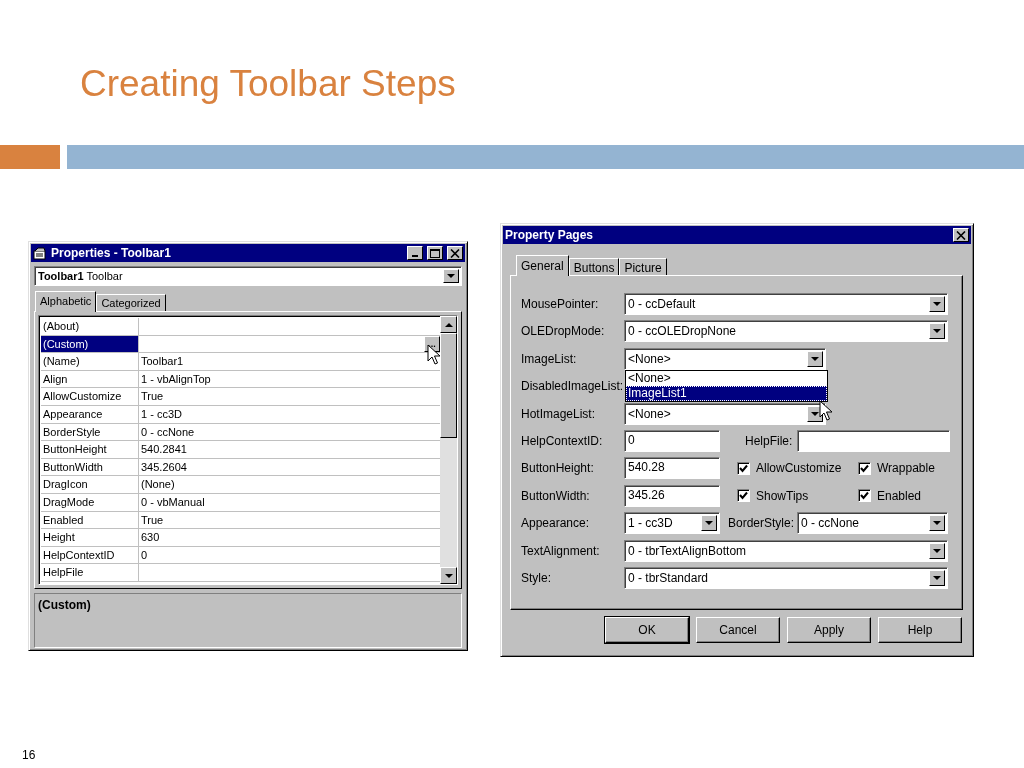 Image resolution: width=1024 pixels, height=768 pixels. What do you see at coordinates (556, 523) in the screenshot?
I see `field-label: Appearance:` at bounding box center [556, 523].